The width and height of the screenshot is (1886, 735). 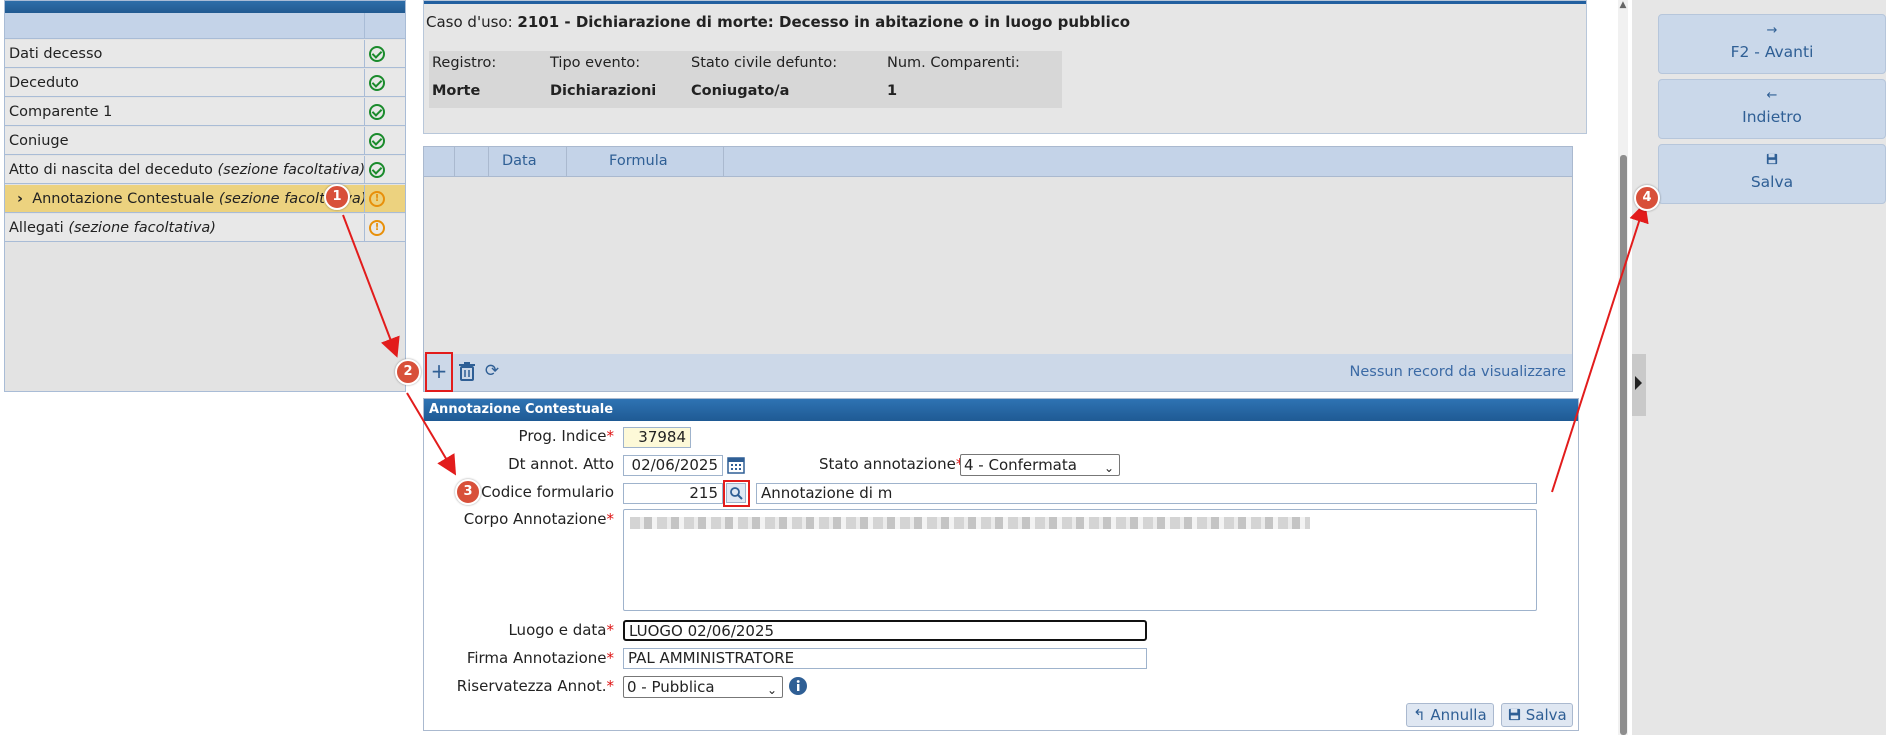 What do you see at coordinates (439, 372) in the screenshot?
I see `add-button-highlight` at bounding box center [439, 372].